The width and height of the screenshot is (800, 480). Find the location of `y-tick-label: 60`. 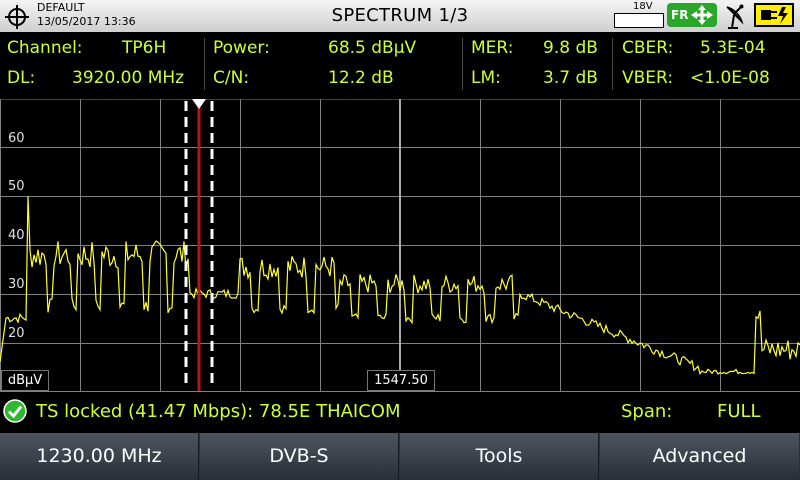

y-tick-label: 60 is located at coordinates (16, 138).